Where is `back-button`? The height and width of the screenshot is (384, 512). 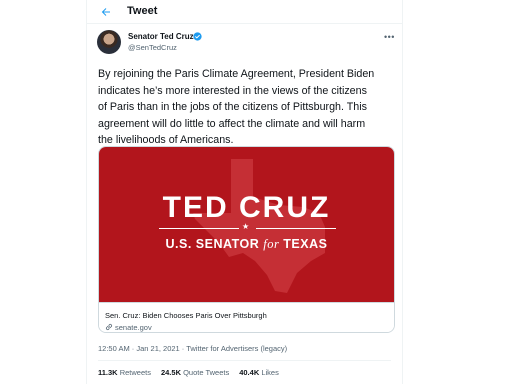
back-button is located at coordinates (106, 12).